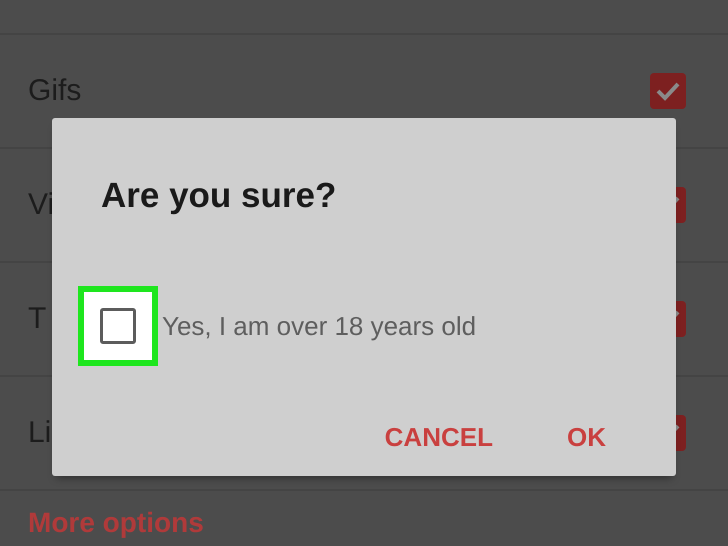 Image resolution: width=728 pixels, height=546 pixels. Describe the element at coordinates (586, 437) in the screenshot. I see `ok-button: OK` at that location.